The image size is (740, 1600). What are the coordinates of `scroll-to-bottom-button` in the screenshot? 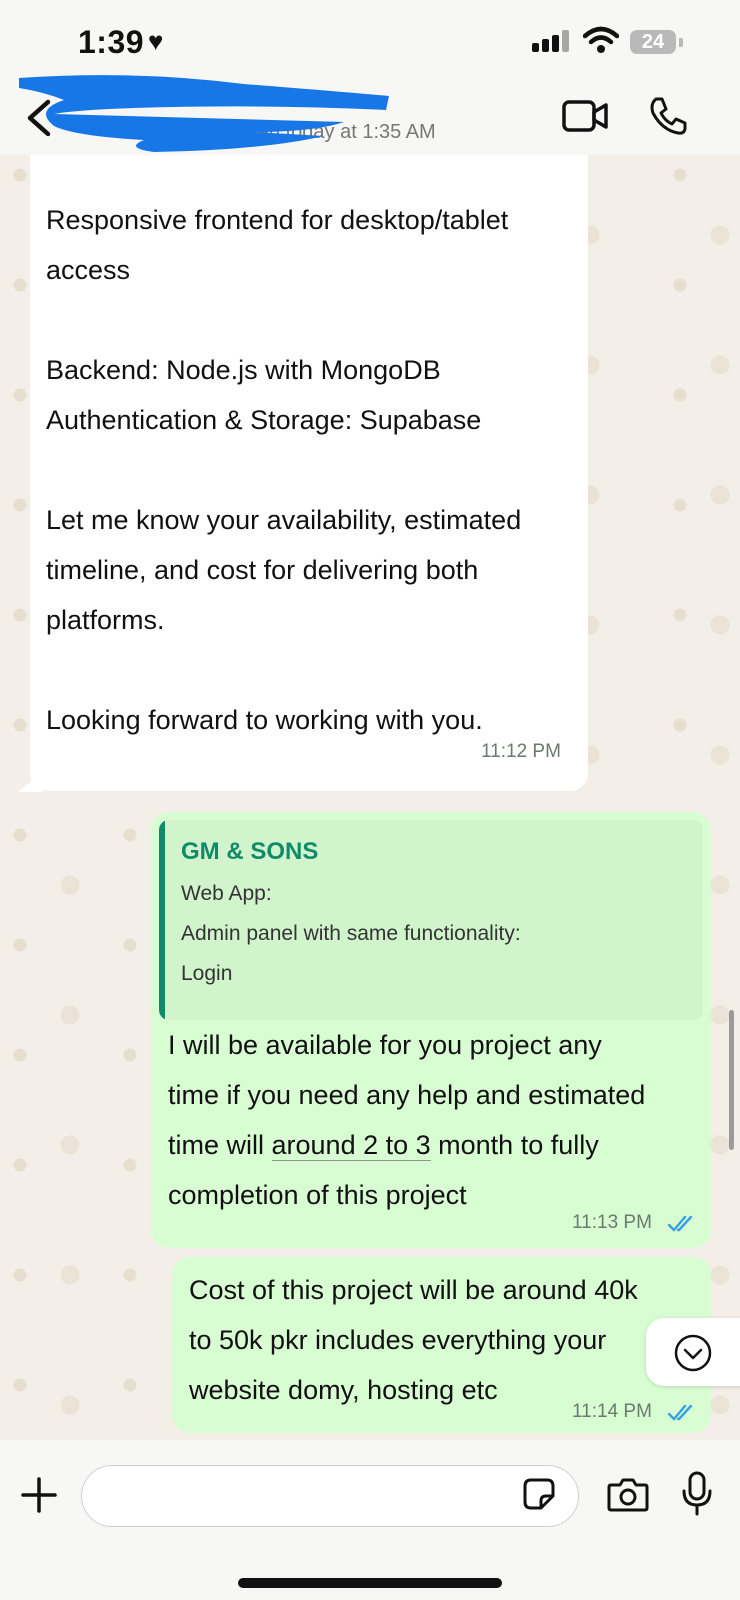 It's located at (693, 1352).